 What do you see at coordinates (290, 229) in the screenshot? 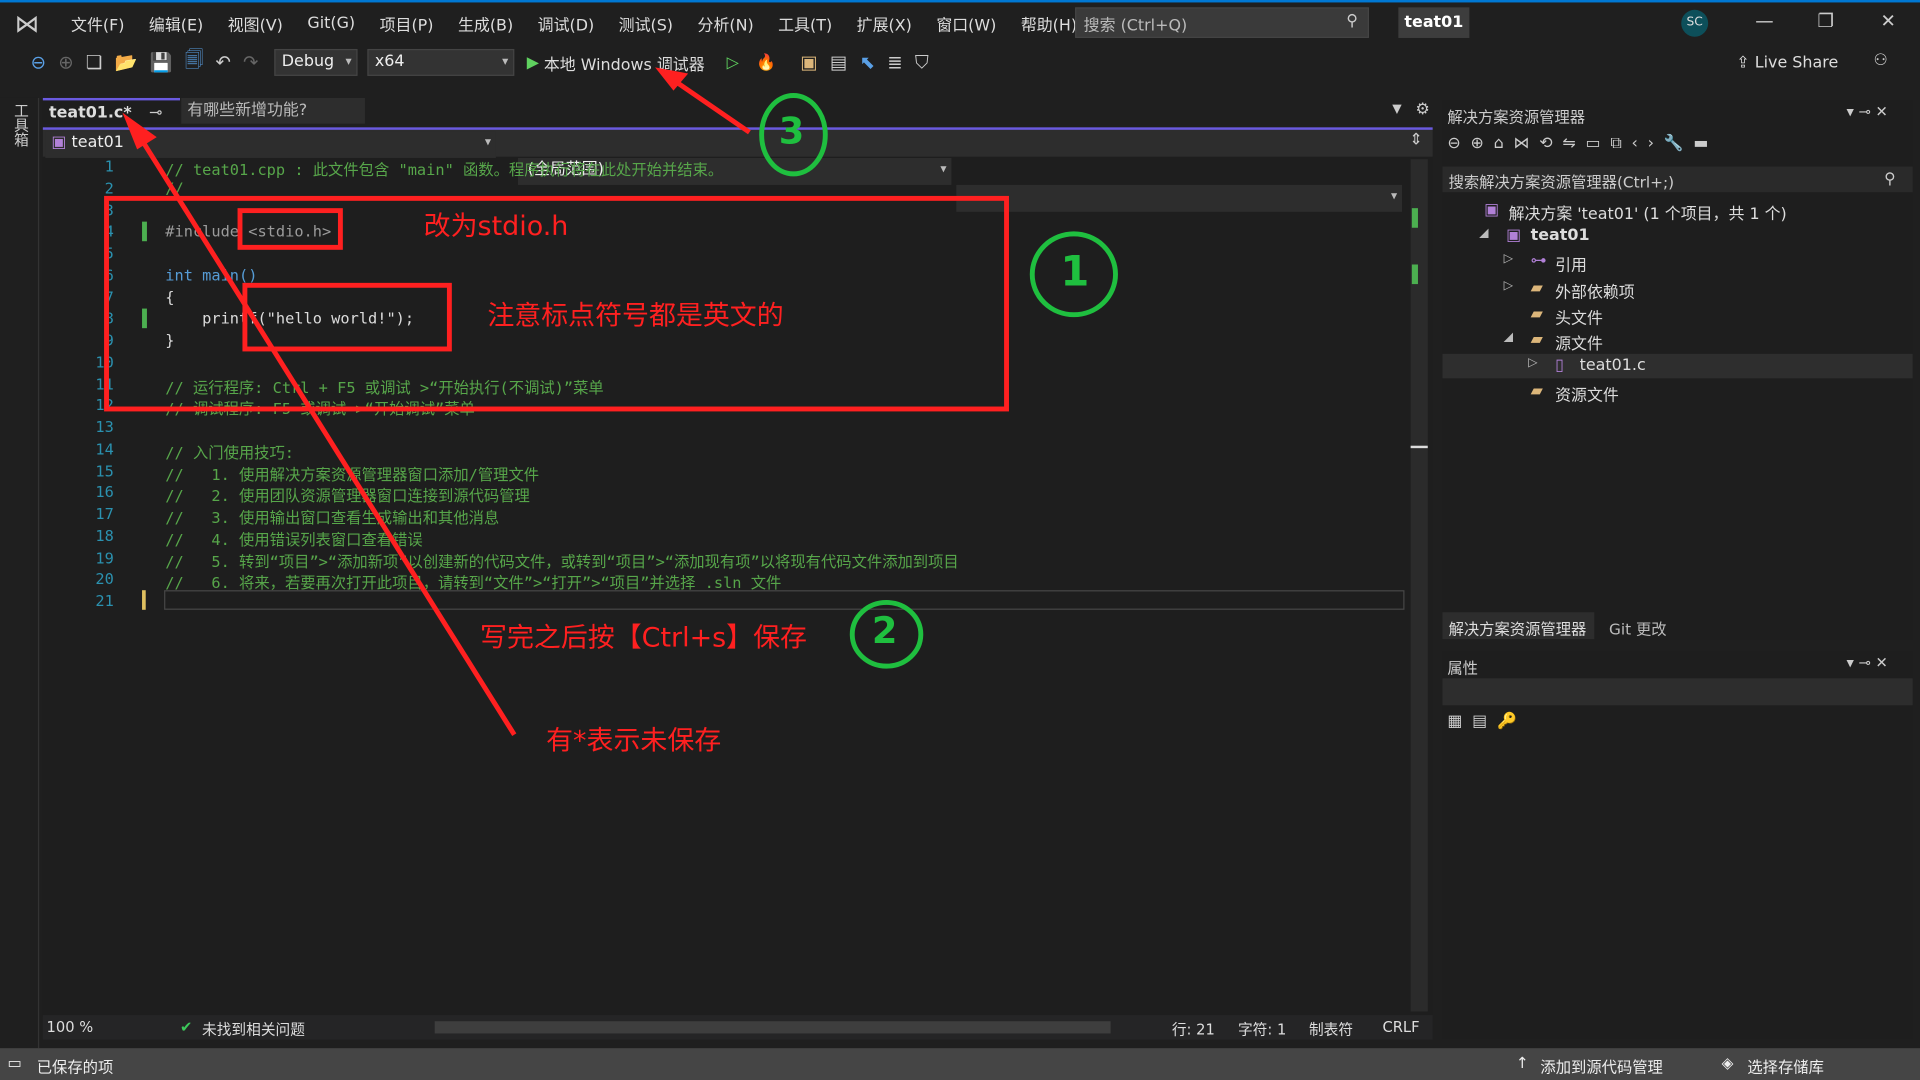
I see `annotation-box-stdio` at bounding box center [290, 229].